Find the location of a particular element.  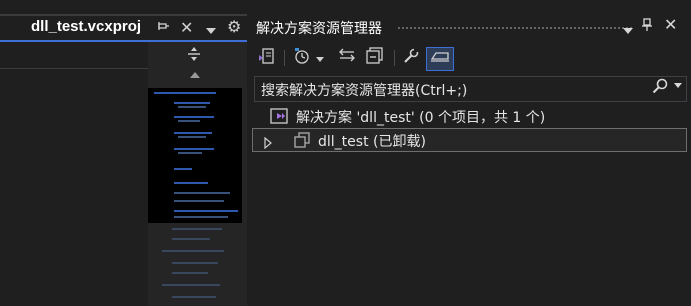

solution-explorer-title: 解决方案资源管理器 is located at coordinates (319, 29).